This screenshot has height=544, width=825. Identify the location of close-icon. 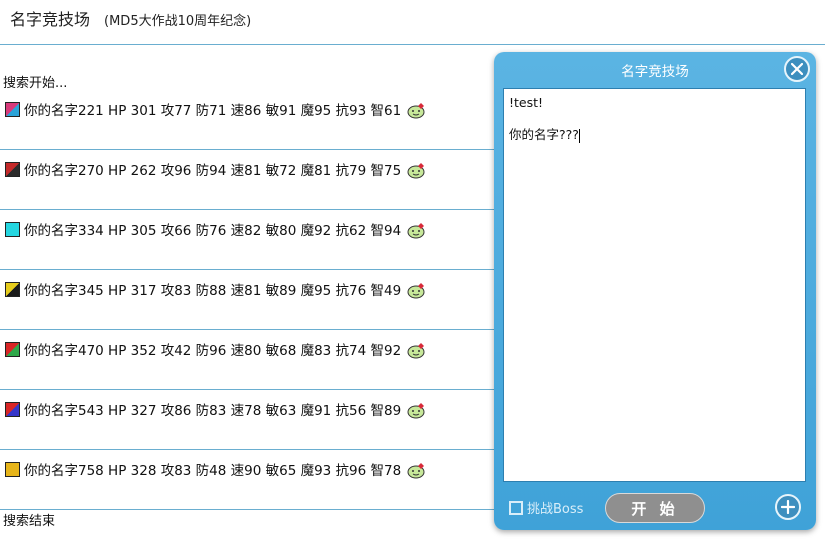
(797, 69).